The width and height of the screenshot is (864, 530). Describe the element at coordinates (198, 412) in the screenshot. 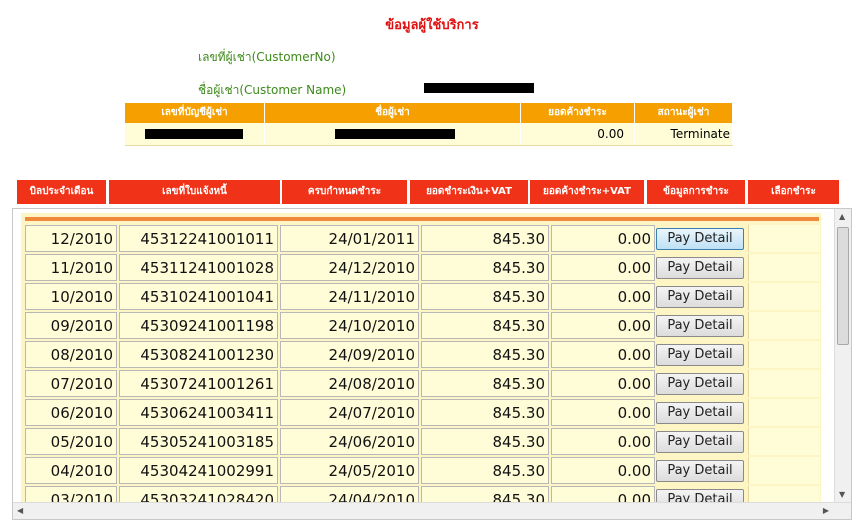

I see `invoice-no-cell: 45306241003411` at that location.